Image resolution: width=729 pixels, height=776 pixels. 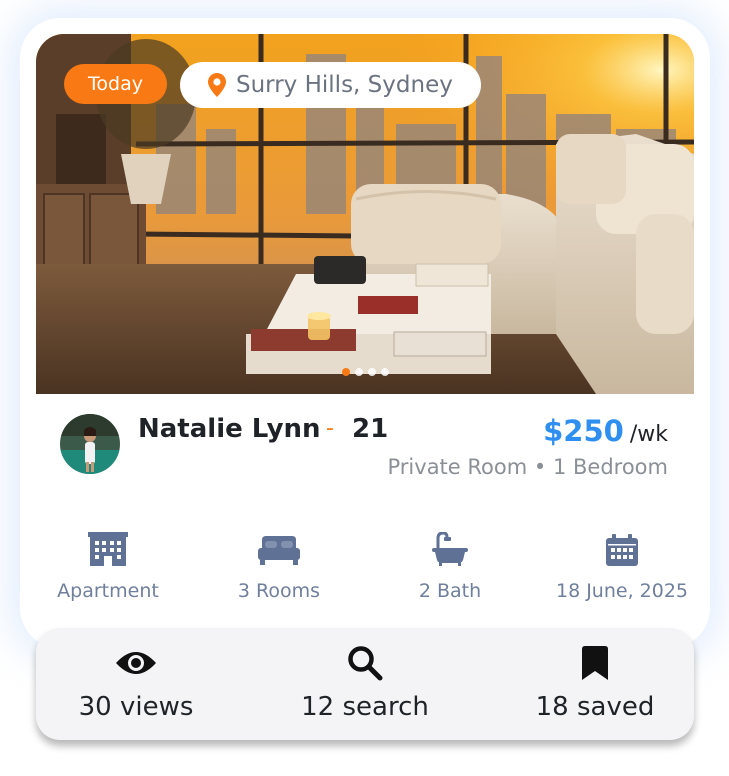 What do you see at coordinates (365, 372) in the screenshot?
I see `carousel-dots` at bounding box center [365, 372].